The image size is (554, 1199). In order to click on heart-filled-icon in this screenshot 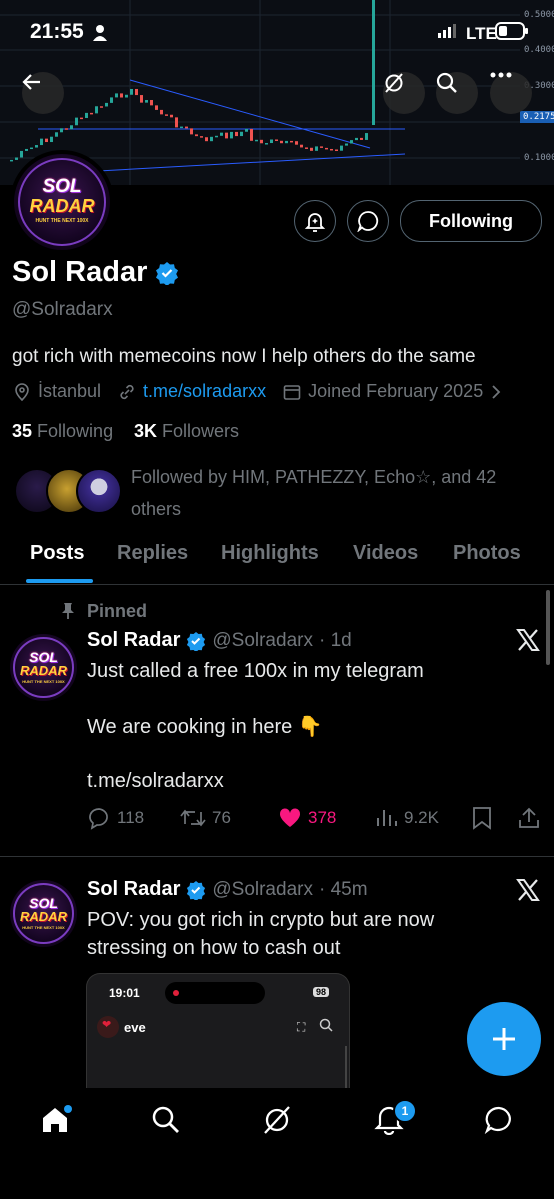, I will do `click(290, 817)`.